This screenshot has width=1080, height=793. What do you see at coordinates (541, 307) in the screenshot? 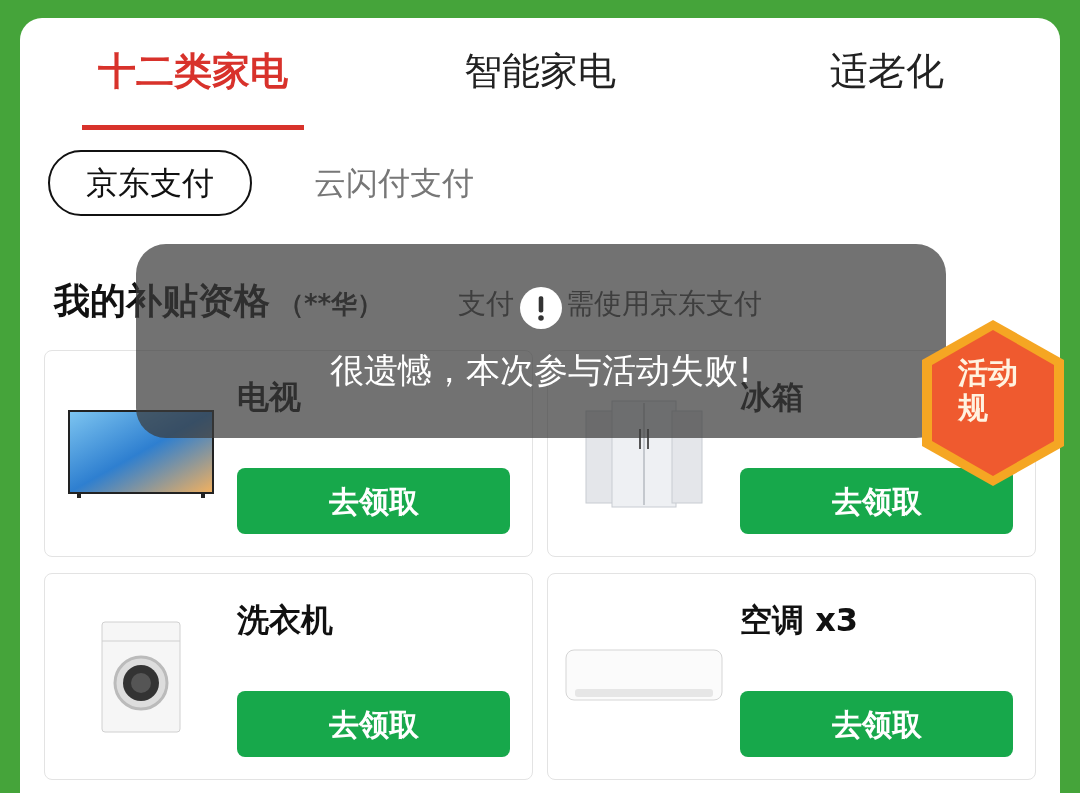
I see `alert-icon` at bounding box center [541, 307].